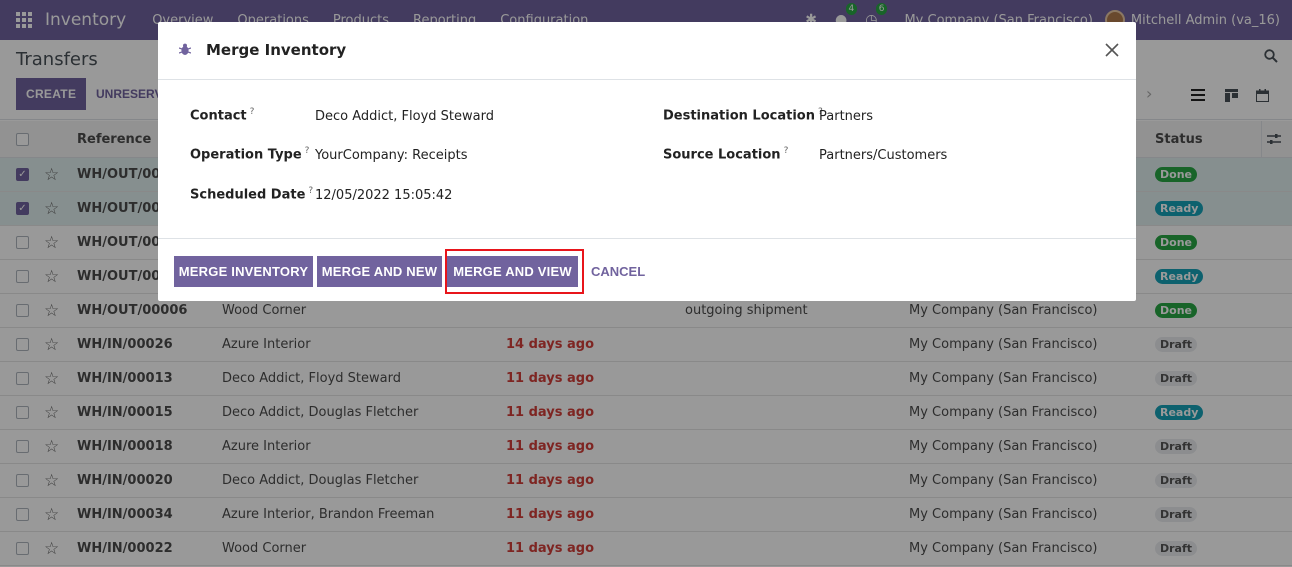 This screenshot has height=567, width=1292. I want to click on bug-icon, so click(185, 49).